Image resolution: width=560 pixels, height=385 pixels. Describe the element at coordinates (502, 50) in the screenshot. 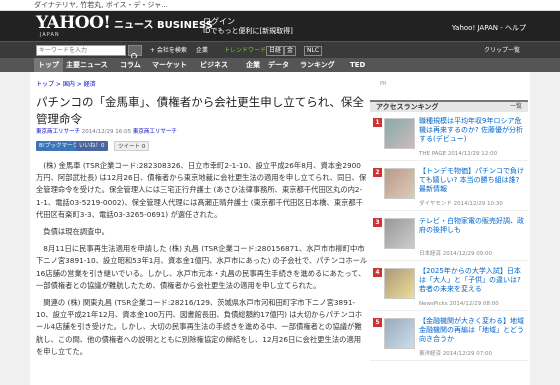

I see `clip-list-link: クリップ一覧` at that location.